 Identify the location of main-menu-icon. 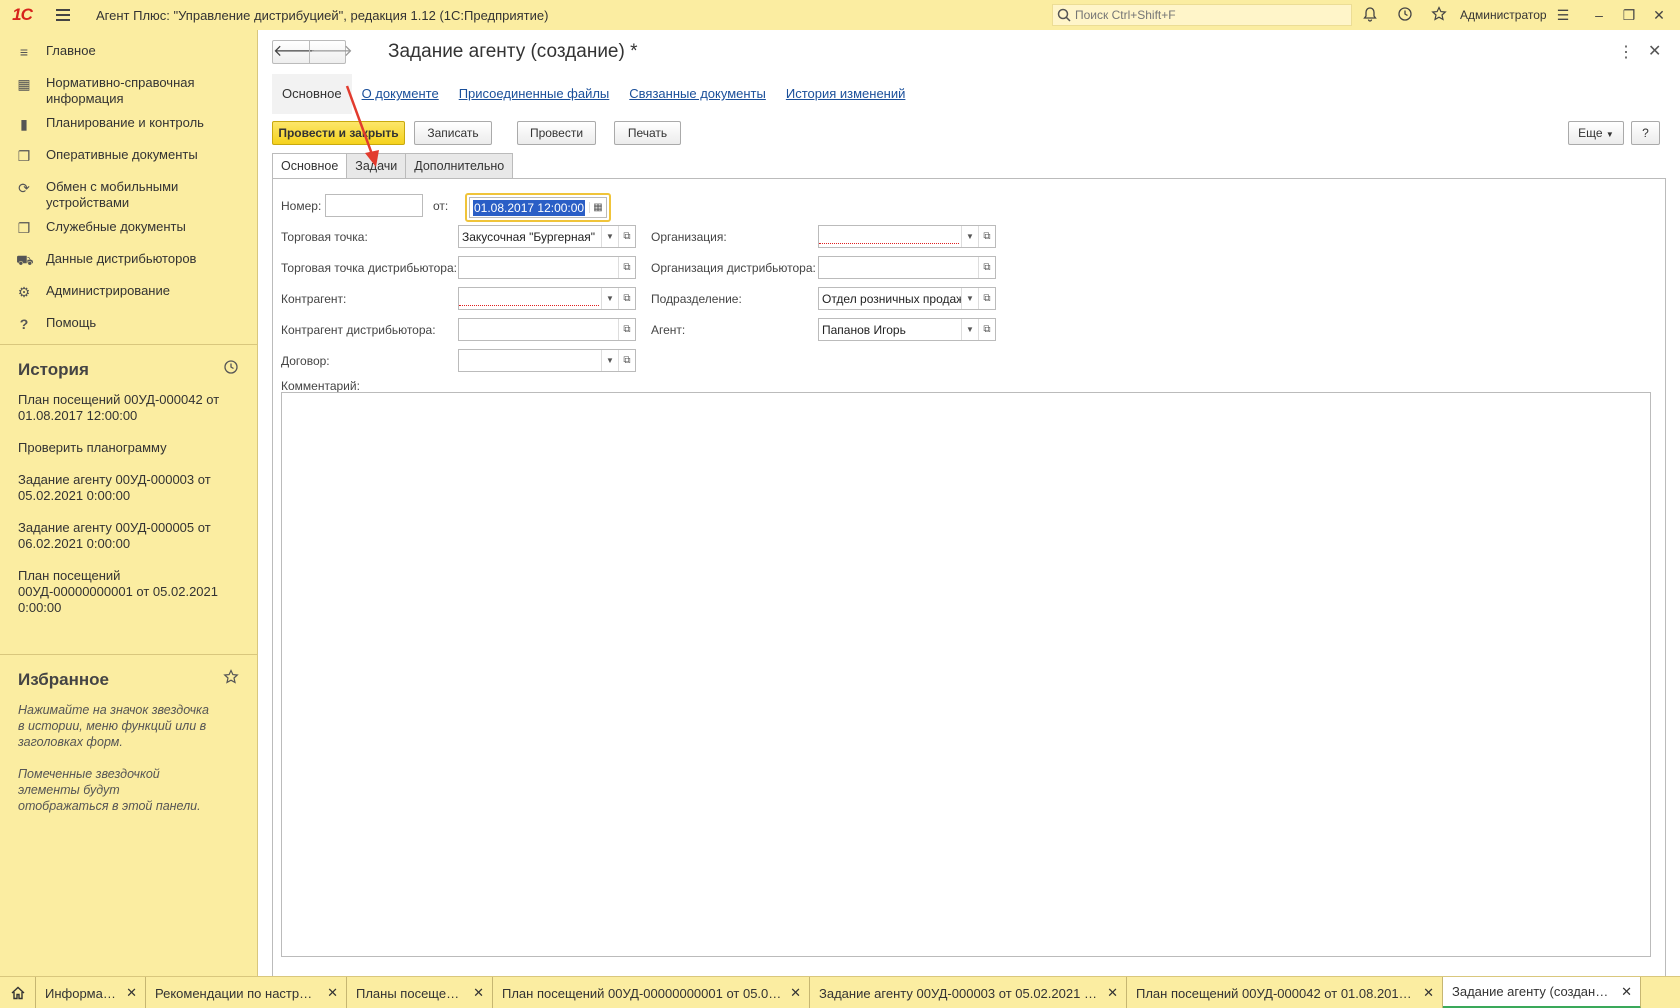
(68, 15).